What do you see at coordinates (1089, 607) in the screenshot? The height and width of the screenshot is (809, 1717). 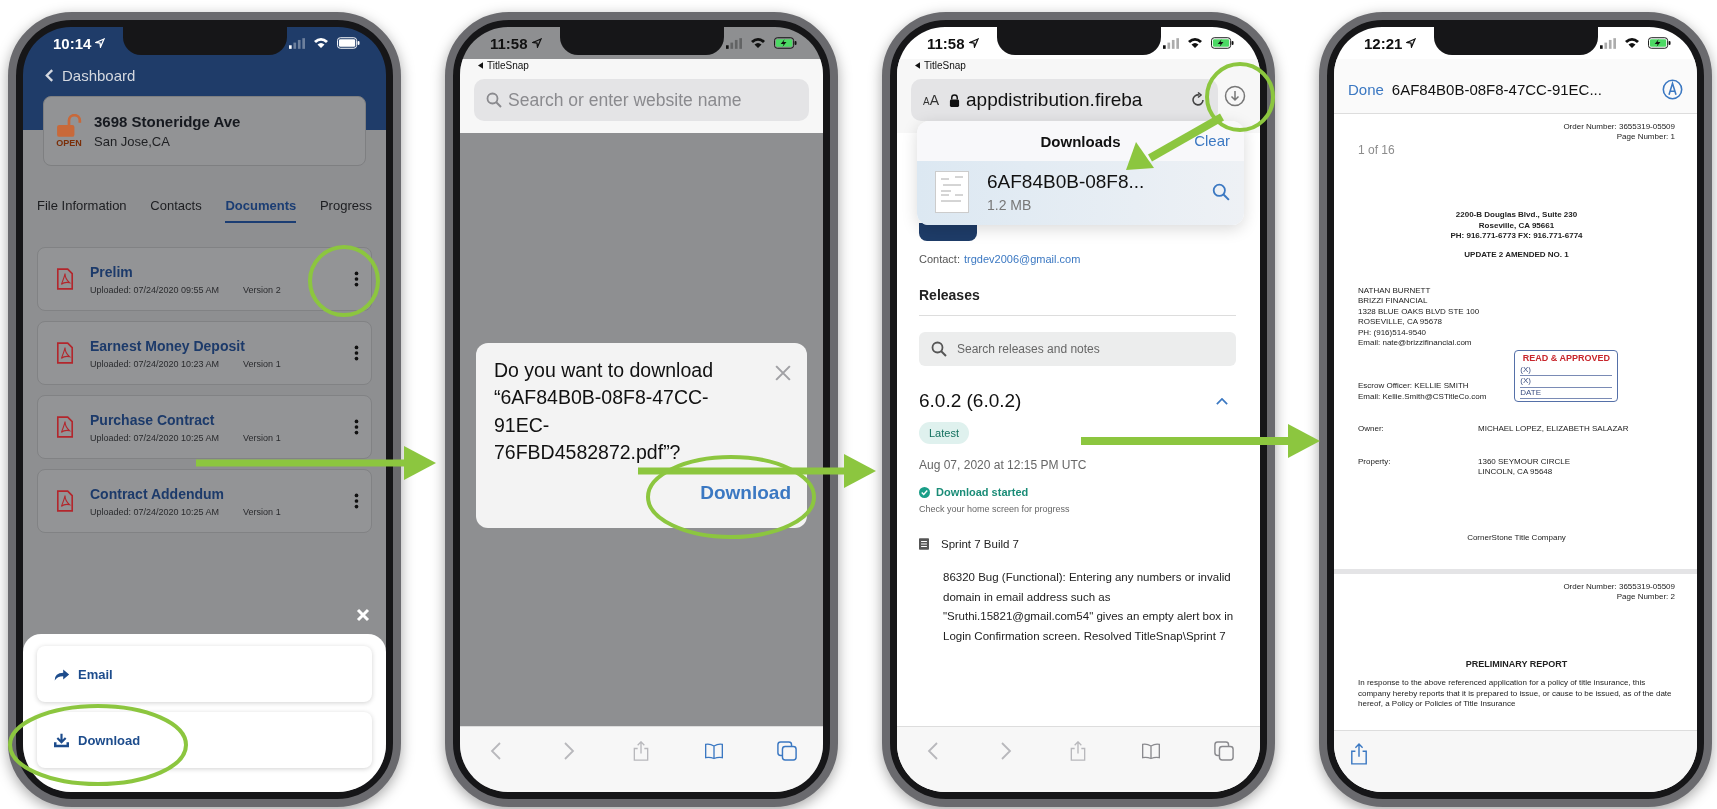 I see `release-notes: 86320 Bug (Functional): Entering any numbers or invalid domain in email address such as "Sruthi.15821@gmail.com54" gives an empty alert box in Login Confirmation screen. Resolved TitleSnap\Sprint 7` at bounding box center [1089, 607].